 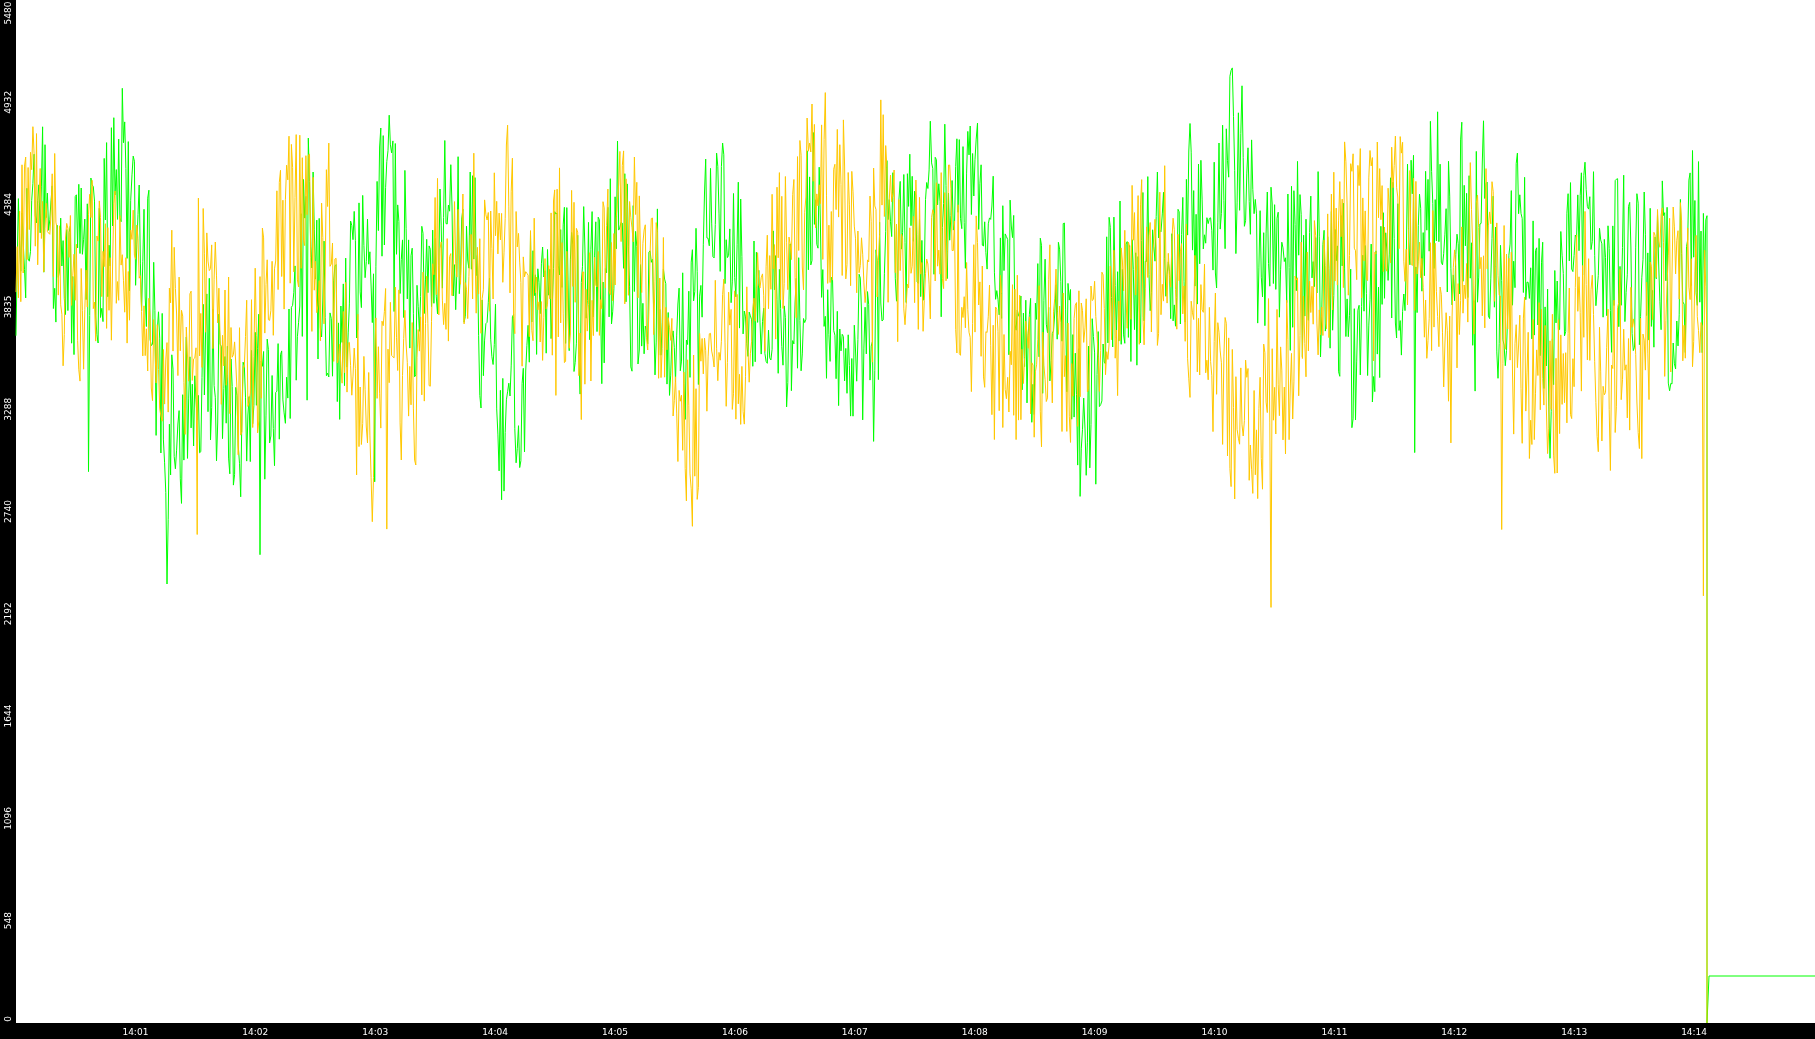 I want to click on y-axis-label: 2192, so click(x=8, y=614).